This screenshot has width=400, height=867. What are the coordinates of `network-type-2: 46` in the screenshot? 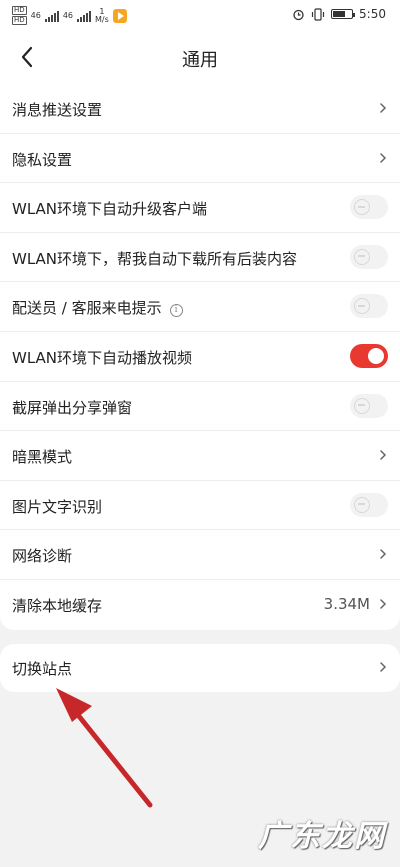 It's located at (68, 15).